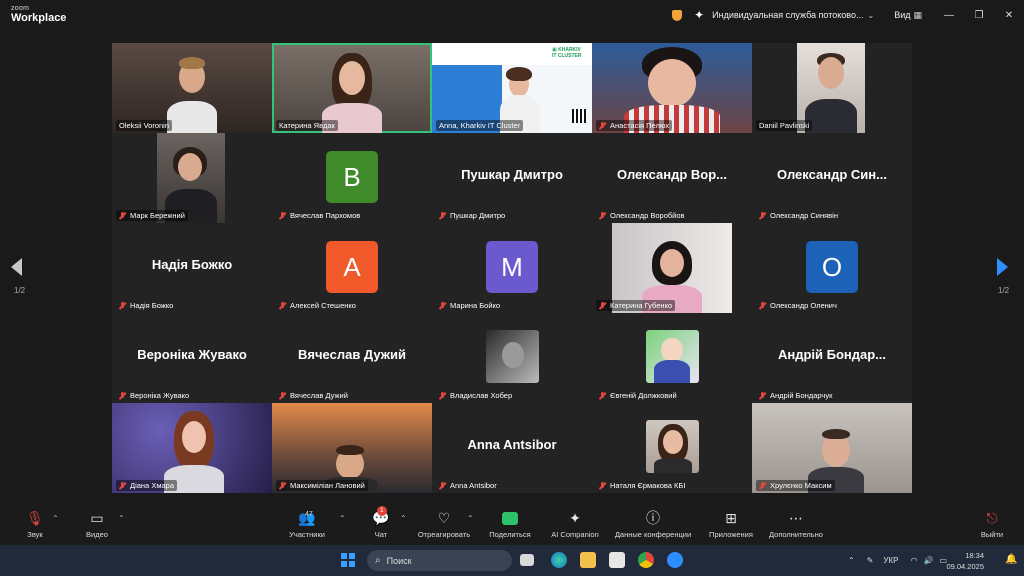 The image size is (1024, 576). Describe the element at coordinates (832, 448) in the screenshot. I see `participant-tile: Хрулєнко Максим` at that location.